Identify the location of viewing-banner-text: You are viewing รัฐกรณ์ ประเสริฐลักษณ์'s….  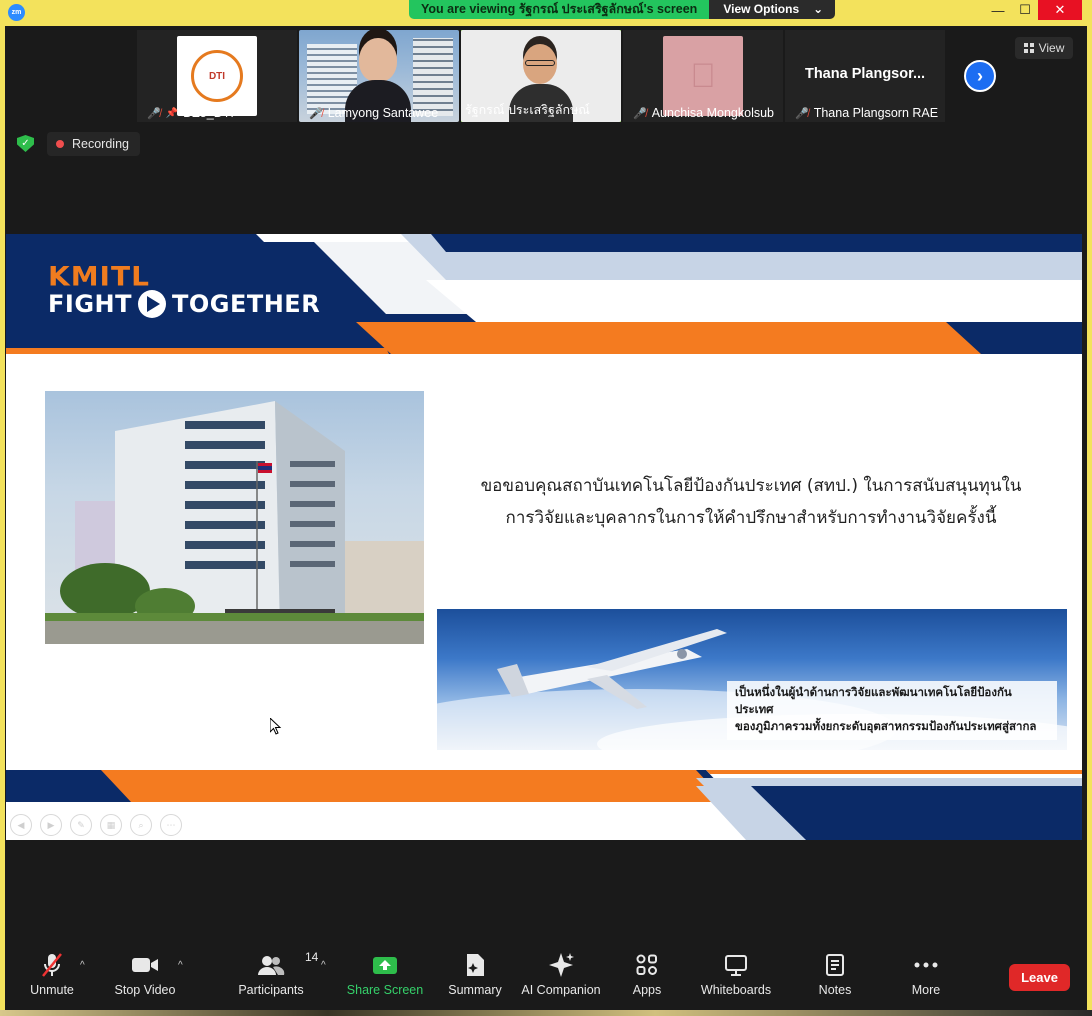
(559, 9).